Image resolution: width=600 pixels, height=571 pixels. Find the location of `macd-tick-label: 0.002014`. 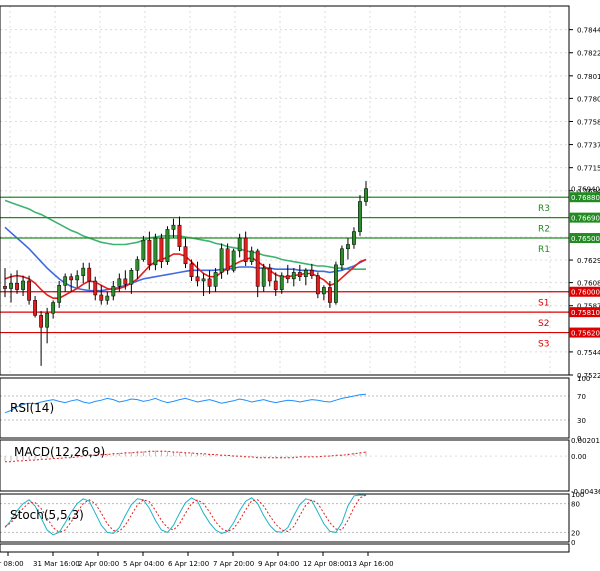

macd-tick-label: 0.002014 is located at coordinates (585, 441).